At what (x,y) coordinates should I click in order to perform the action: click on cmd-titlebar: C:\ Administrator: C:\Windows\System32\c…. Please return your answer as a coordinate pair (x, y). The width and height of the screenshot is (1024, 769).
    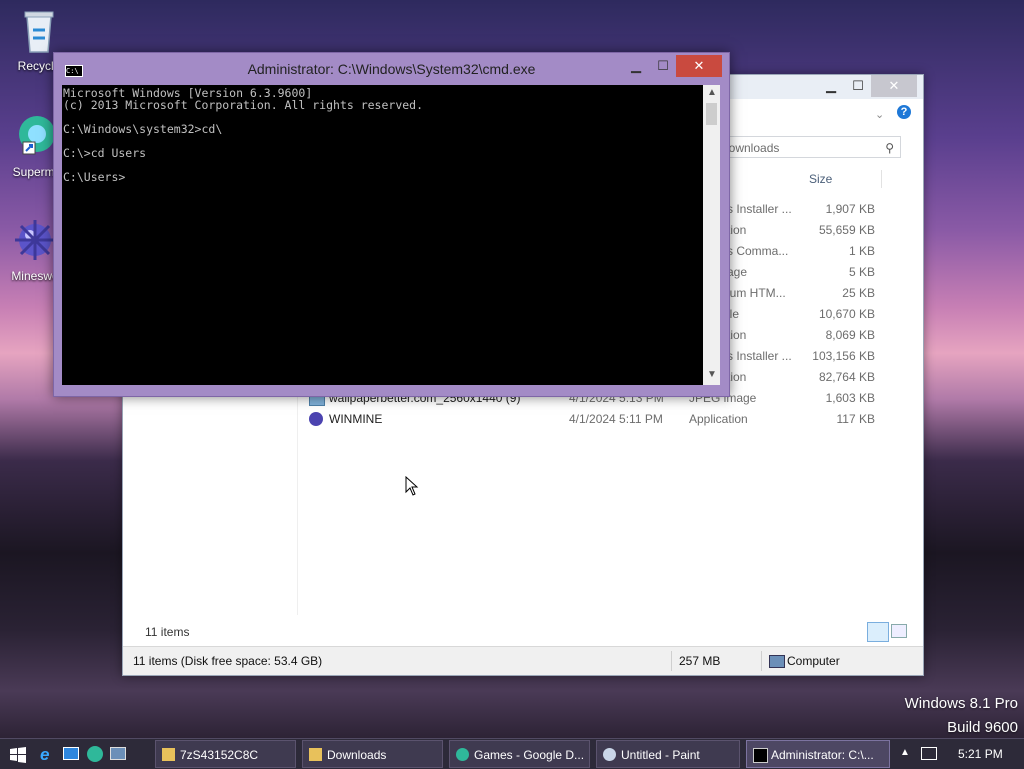
    Looking at the image, I should click on (391, 69).